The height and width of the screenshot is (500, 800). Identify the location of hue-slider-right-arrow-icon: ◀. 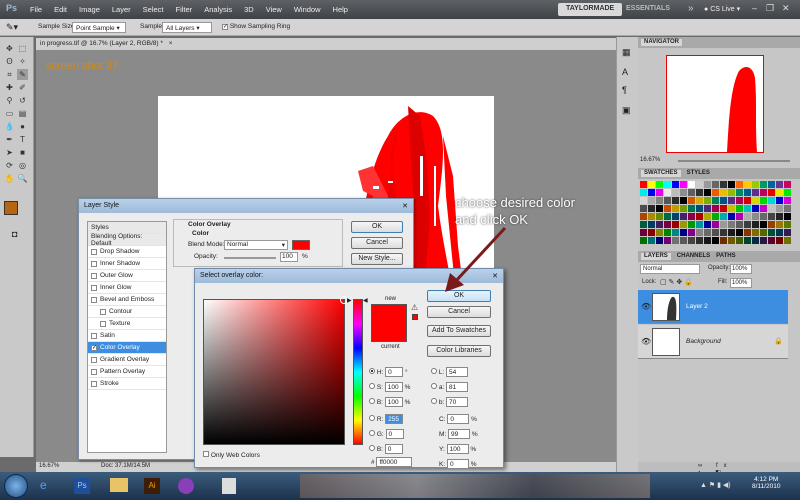
(365, 300).